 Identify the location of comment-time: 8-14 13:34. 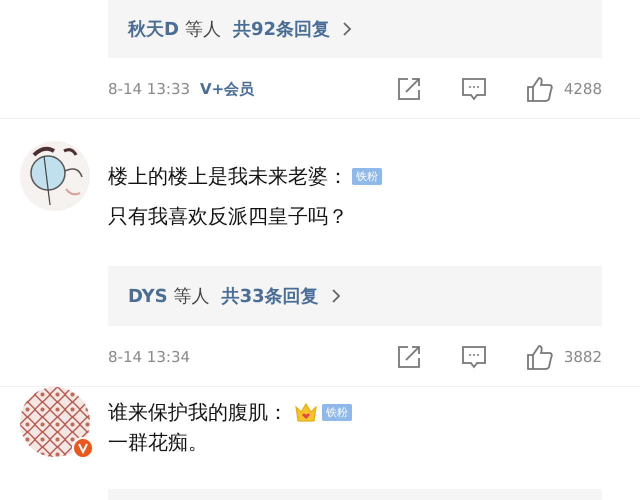
(149, 357).